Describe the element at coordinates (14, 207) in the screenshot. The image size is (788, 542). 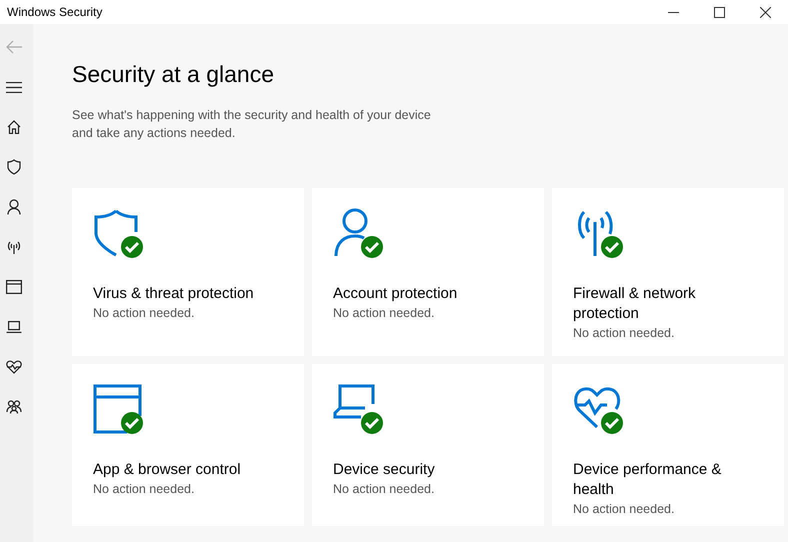
I see `person-icon` at that location.